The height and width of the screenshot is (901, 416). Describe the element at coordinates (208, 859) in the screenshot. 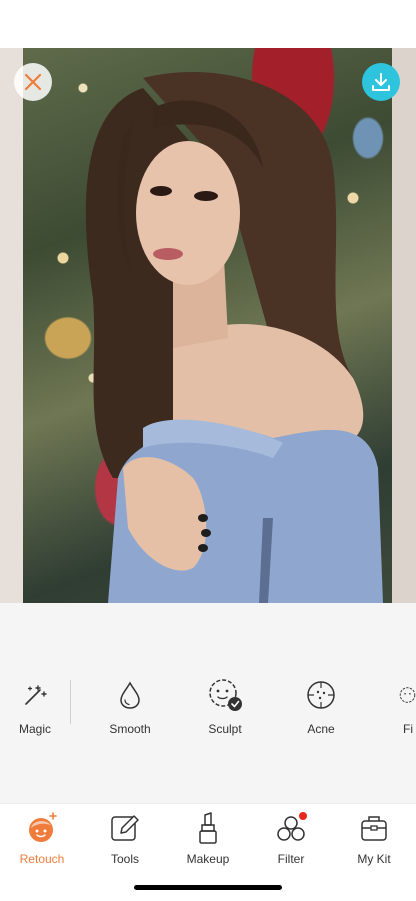

I see `tab-makeup-label: Makeup` at that location.